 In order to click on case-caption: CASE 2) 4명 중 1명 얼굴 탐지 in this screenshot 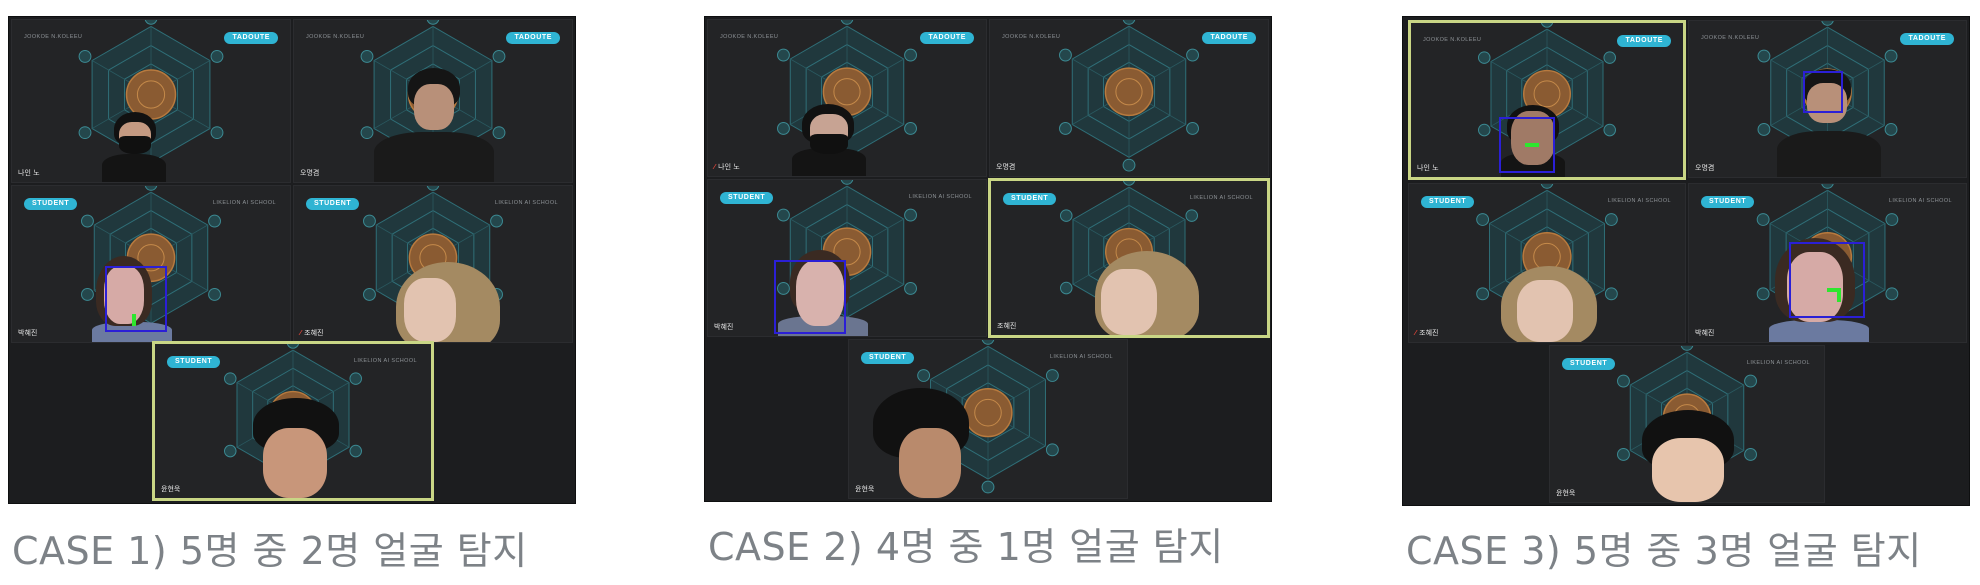, I will do `click(966, 547)`.